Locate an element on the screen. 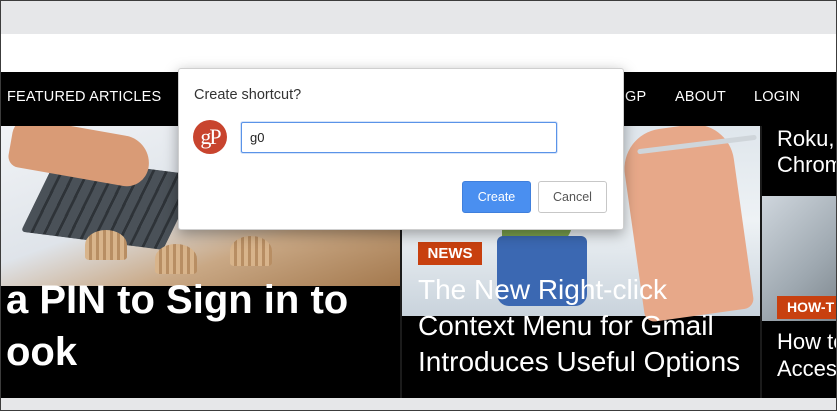  article-column-right: Roku, Chrom HOW-T How to Acces is located at coordinates (799, 262).